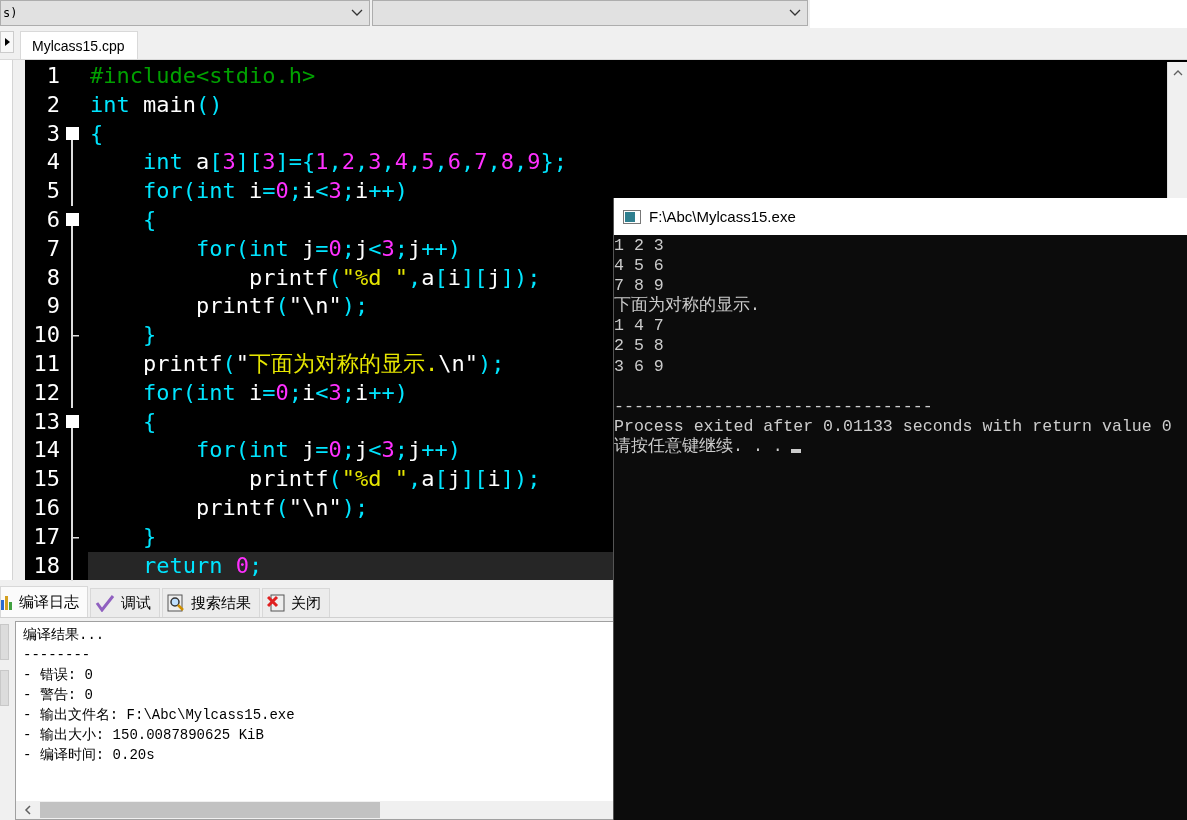  Describe the element at coordinates (46, 450) in the screenshot. I see `line-number: 14` at that location.